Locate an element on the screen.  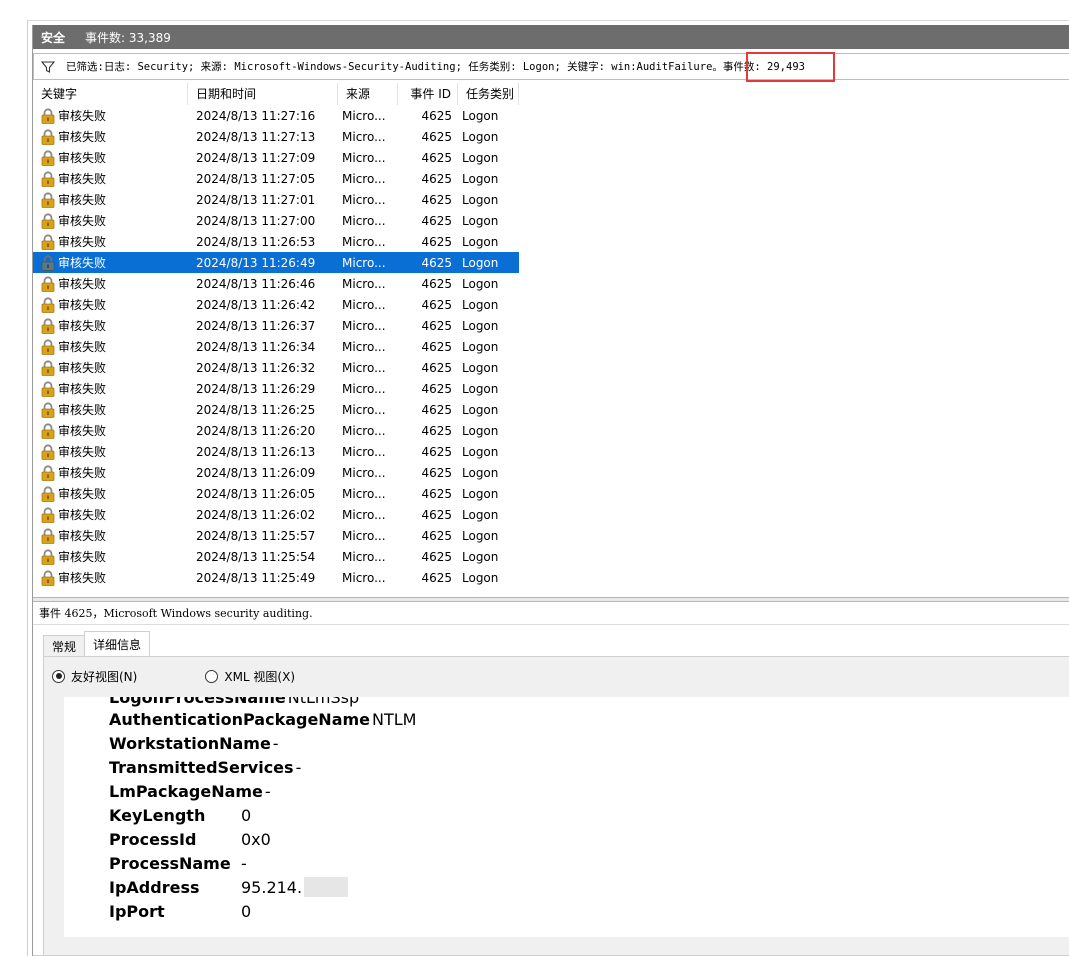
table-row: 审核失败 2024/8/13 11:26:53 Micro... 4625 Logon is located at coordinates (276, 241).